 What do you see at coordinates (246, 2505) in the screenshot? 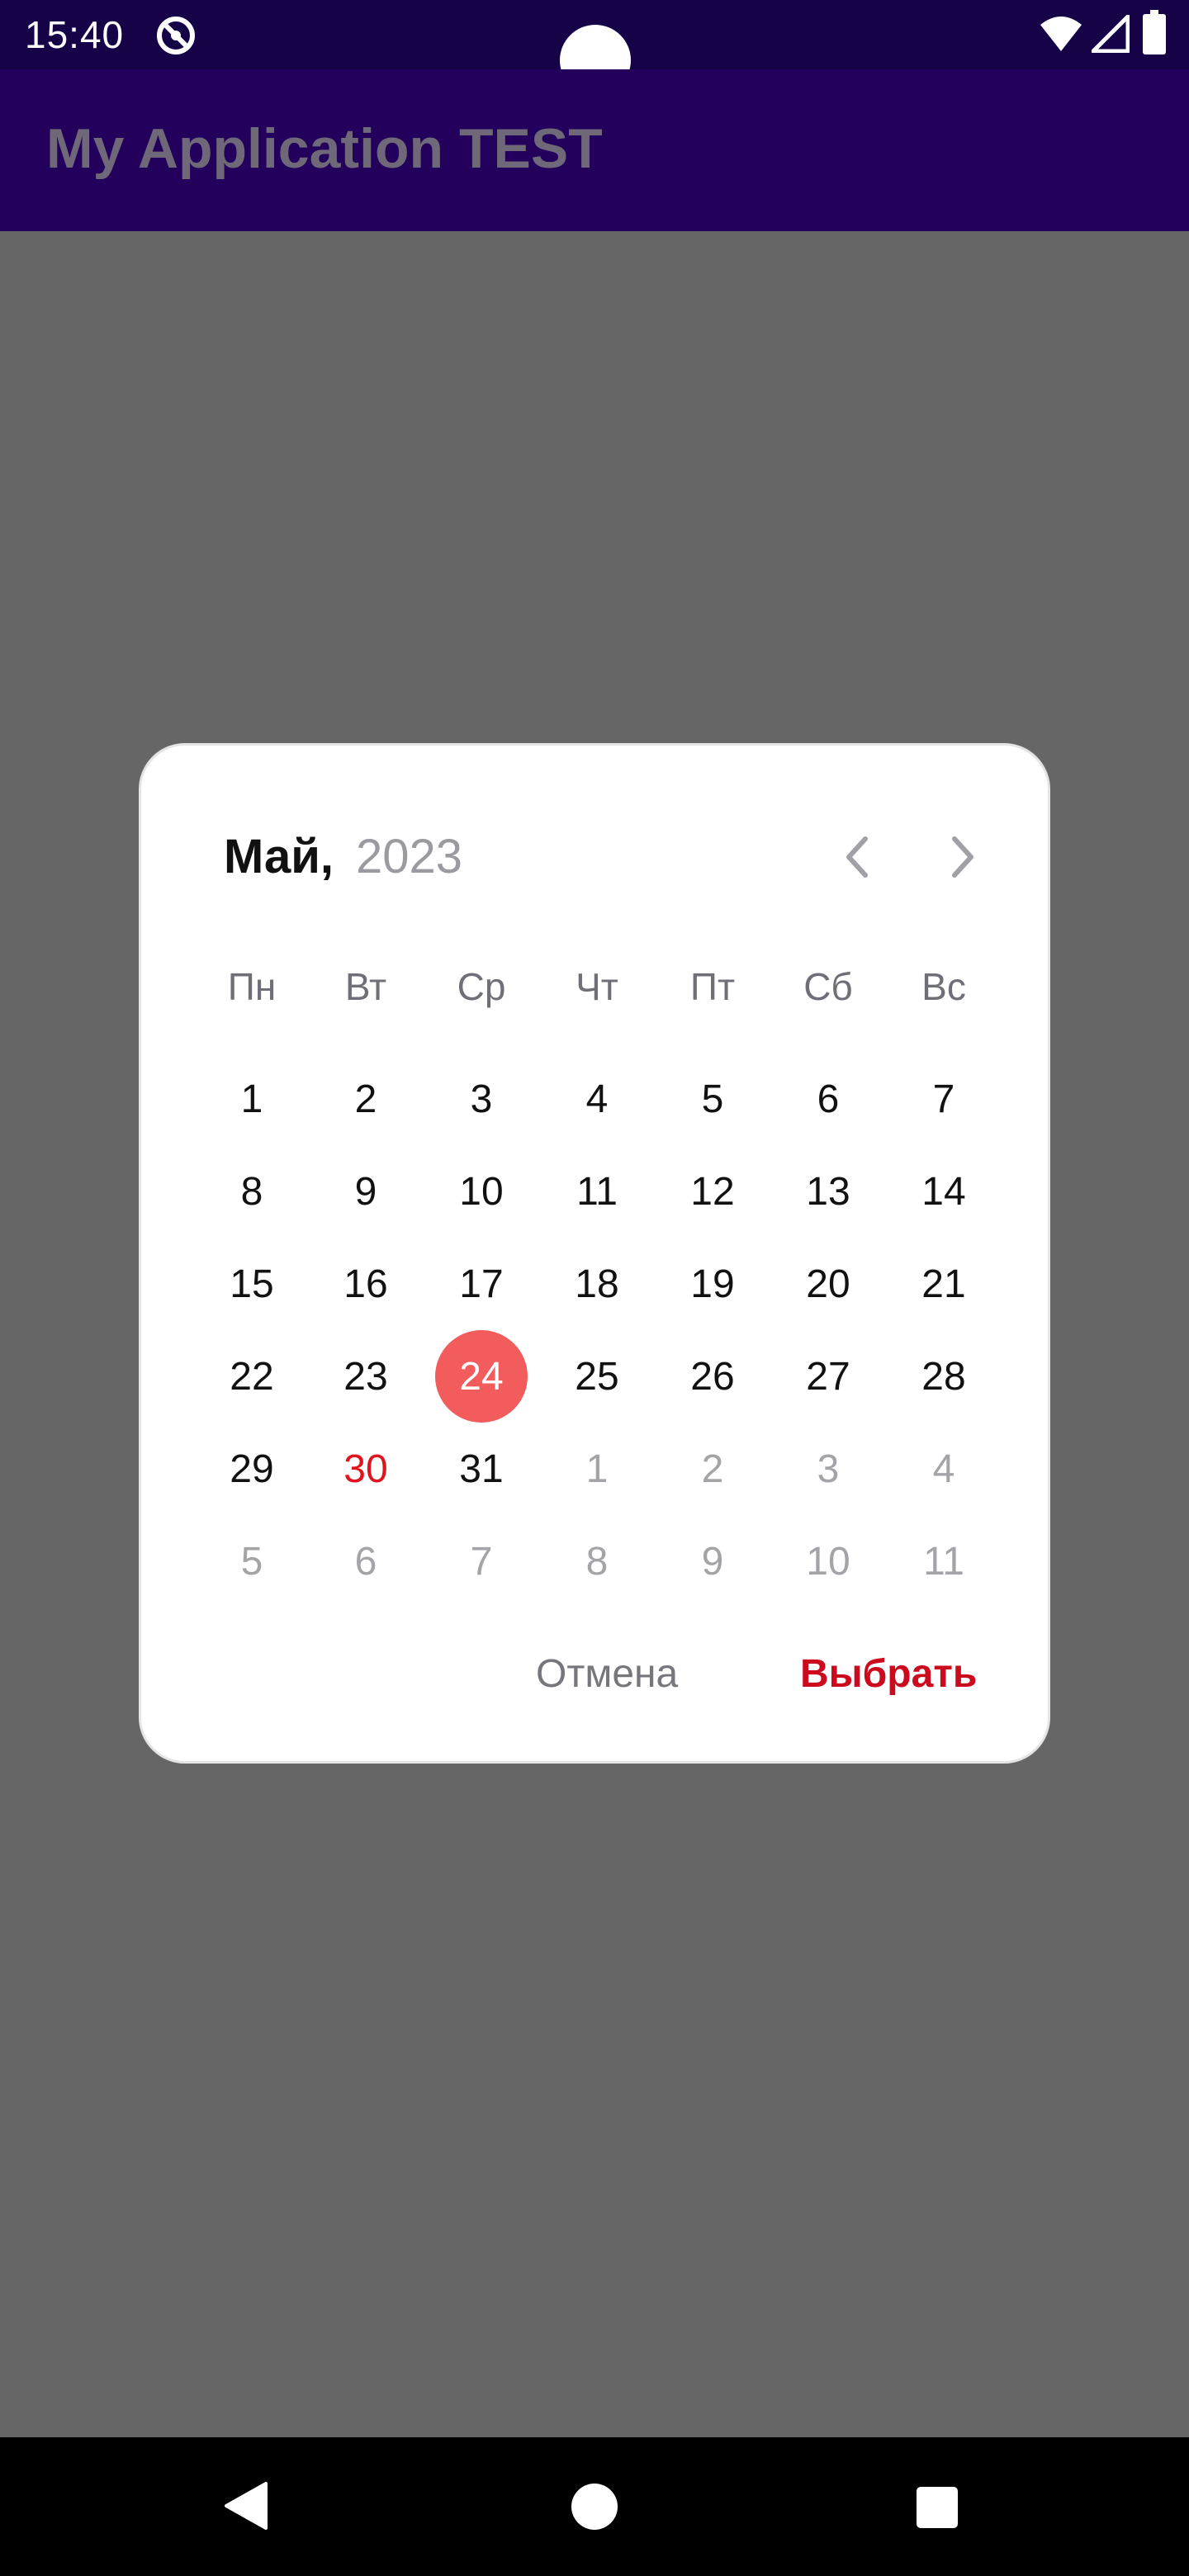
I see `back-icon` at bounding box center [246, 2505].